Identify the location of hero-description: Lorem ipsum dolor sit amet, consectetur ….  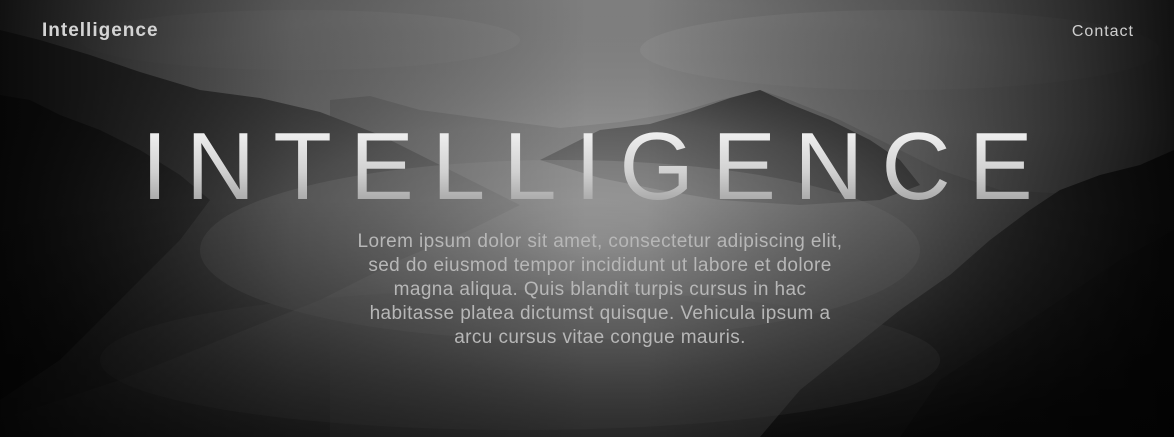
(600, 289).